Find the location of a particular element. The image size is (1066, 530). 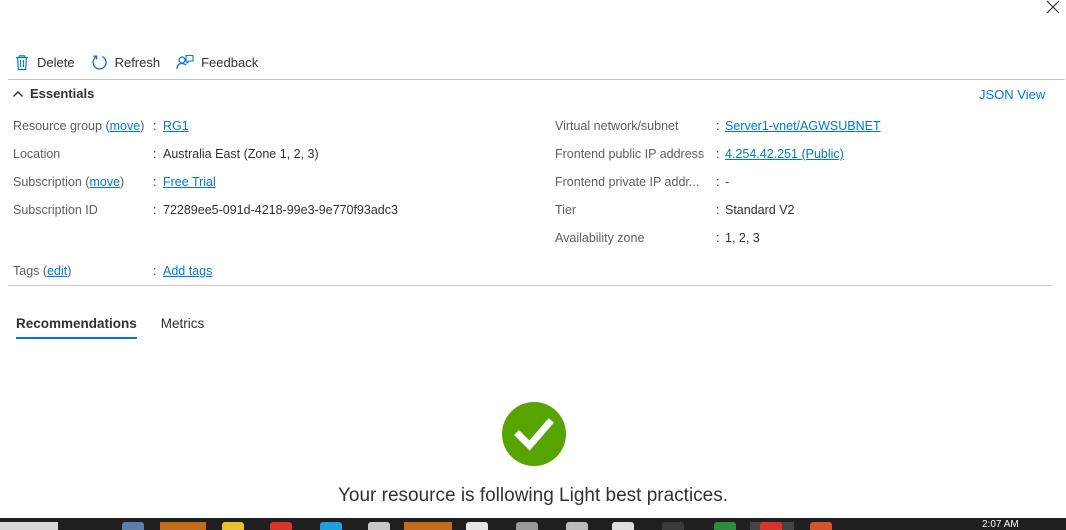

delete-label: Delete is located at coordinates (56, 62).